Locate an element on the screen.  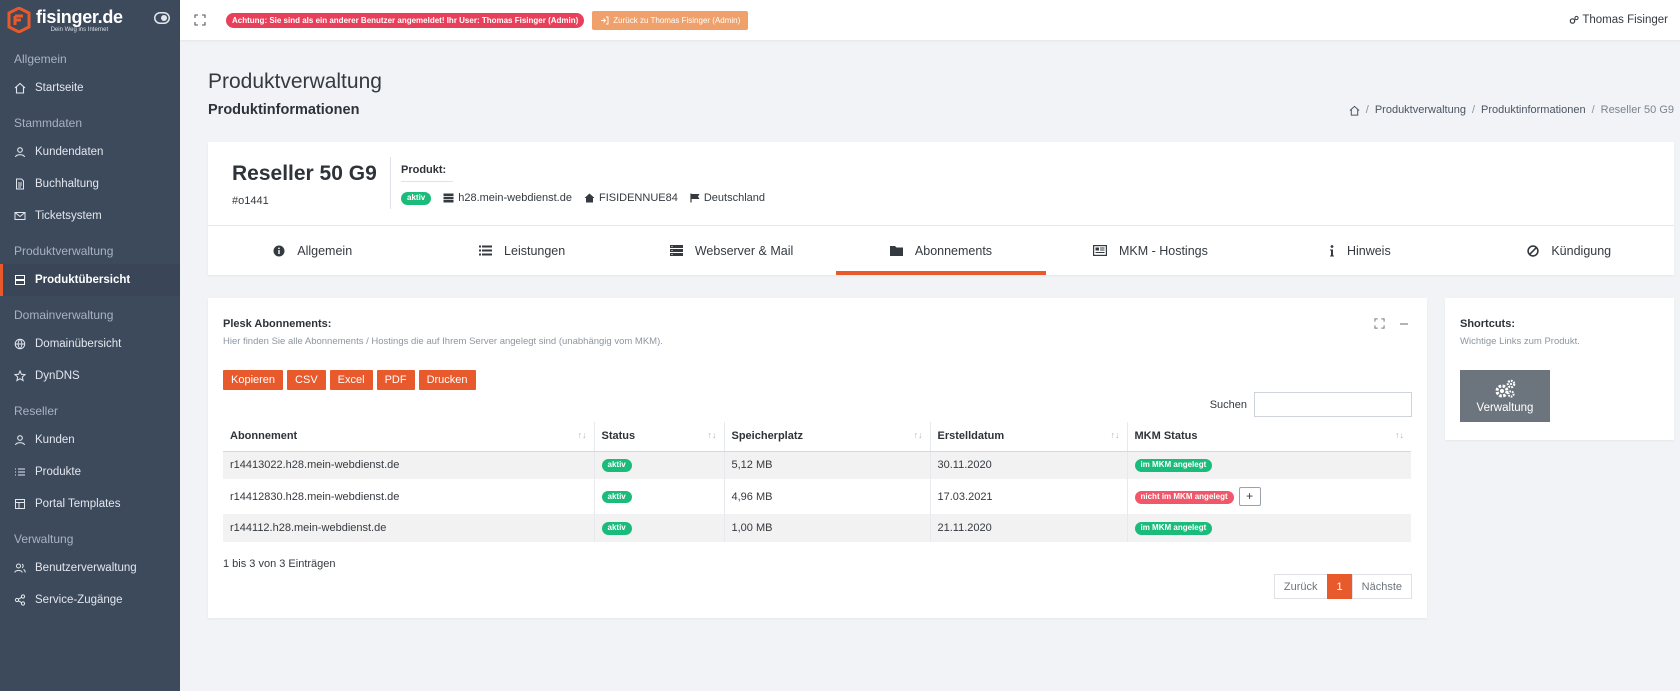
cell-subscription: r14412830.h28.mein-webdienst.de is located at coordinates (409, 496).